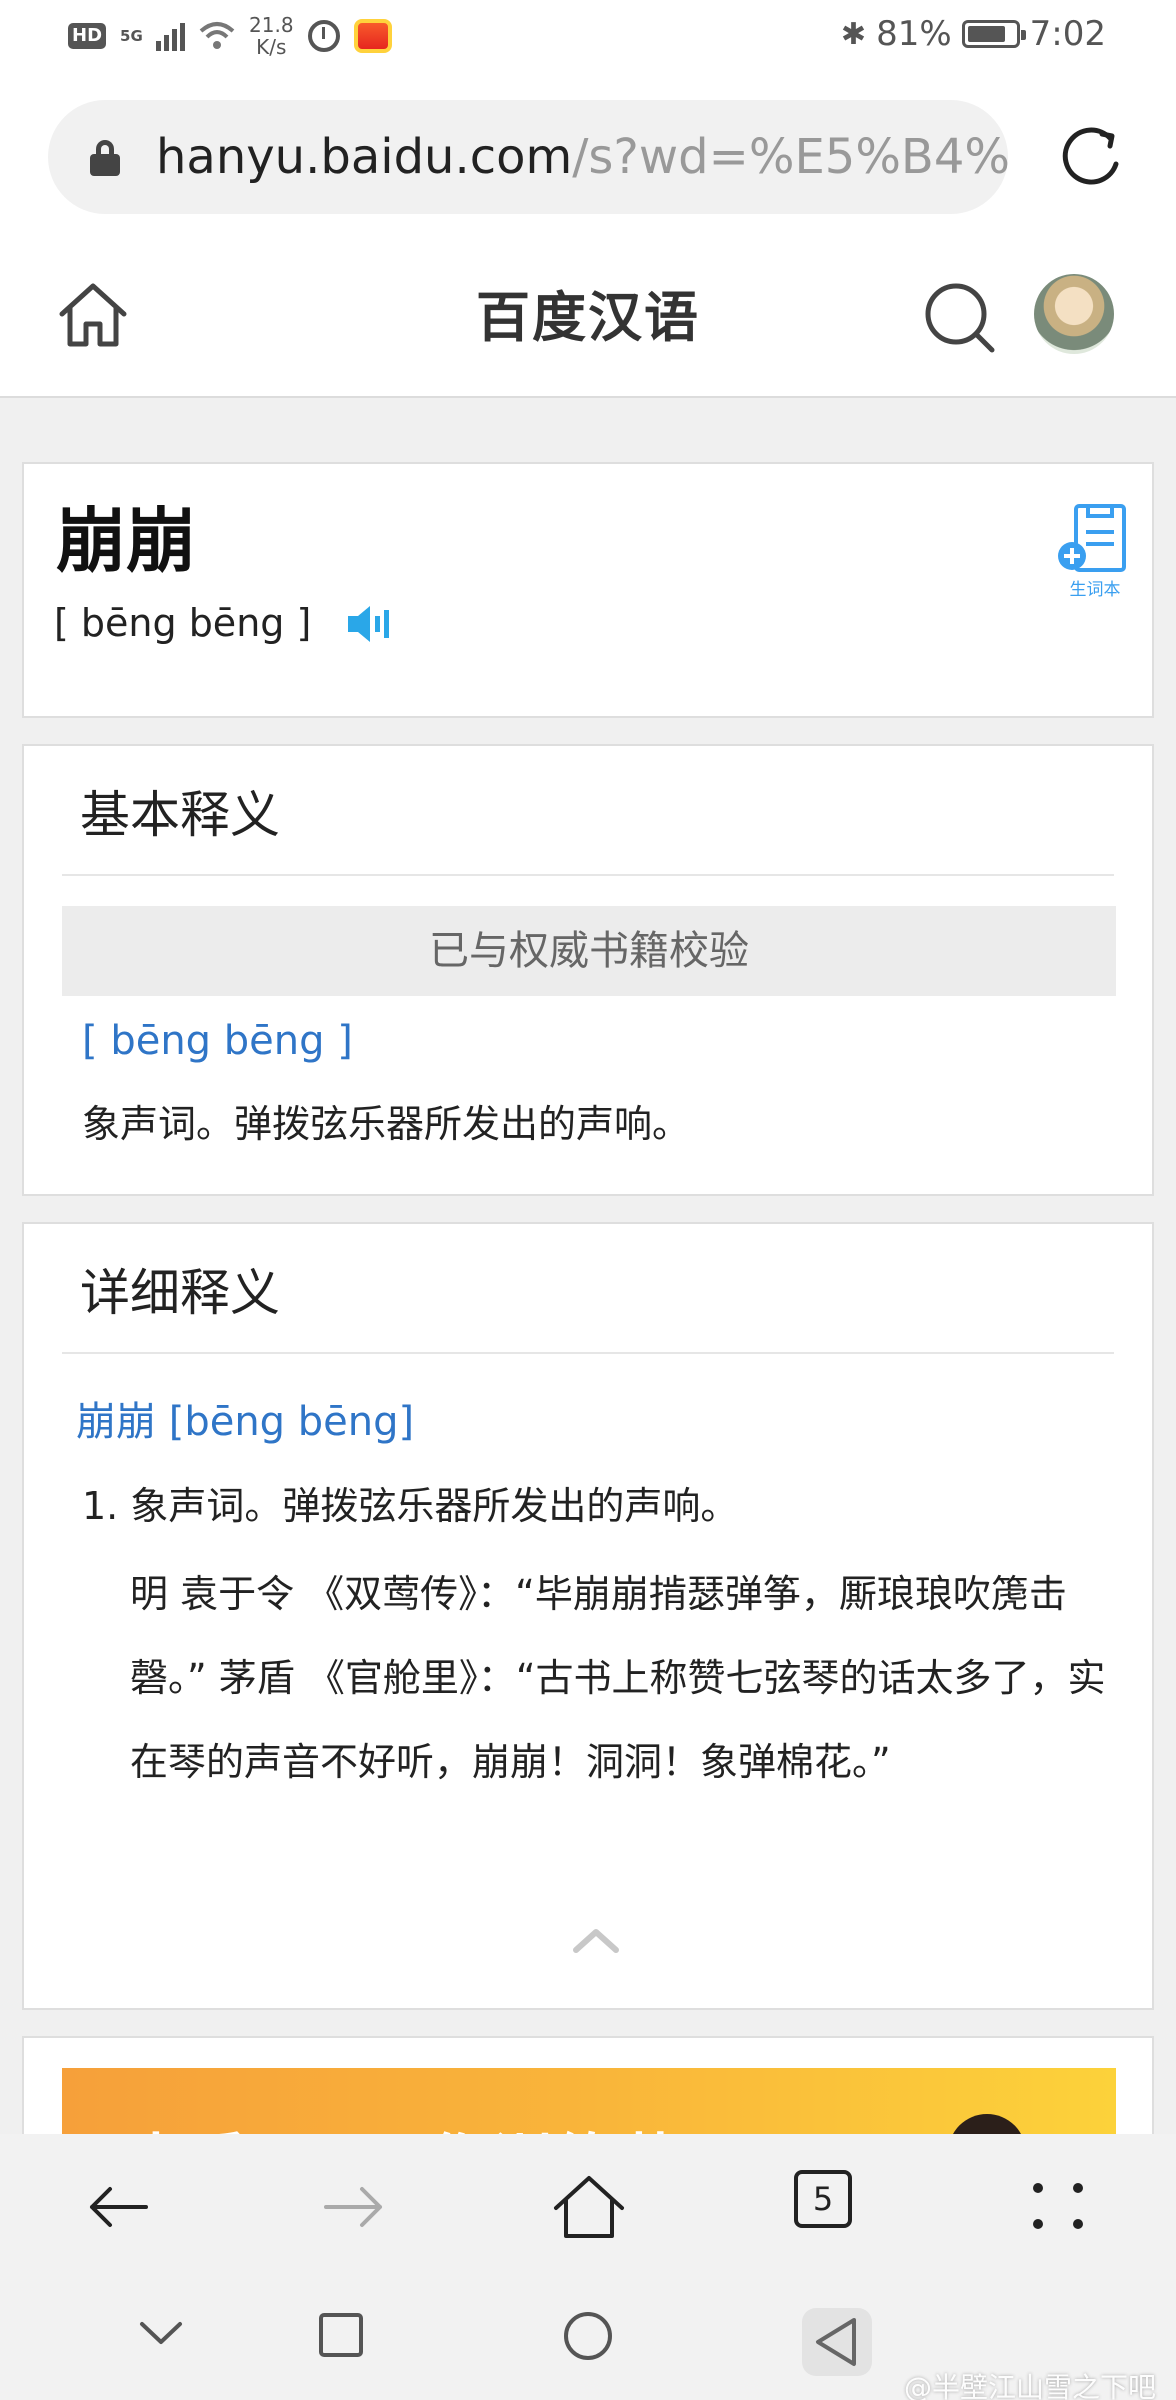 The image size is (1176, 2400). Describe the element at coordinates (986, 34) in the screenshot. I see `battery-fill` at that location.